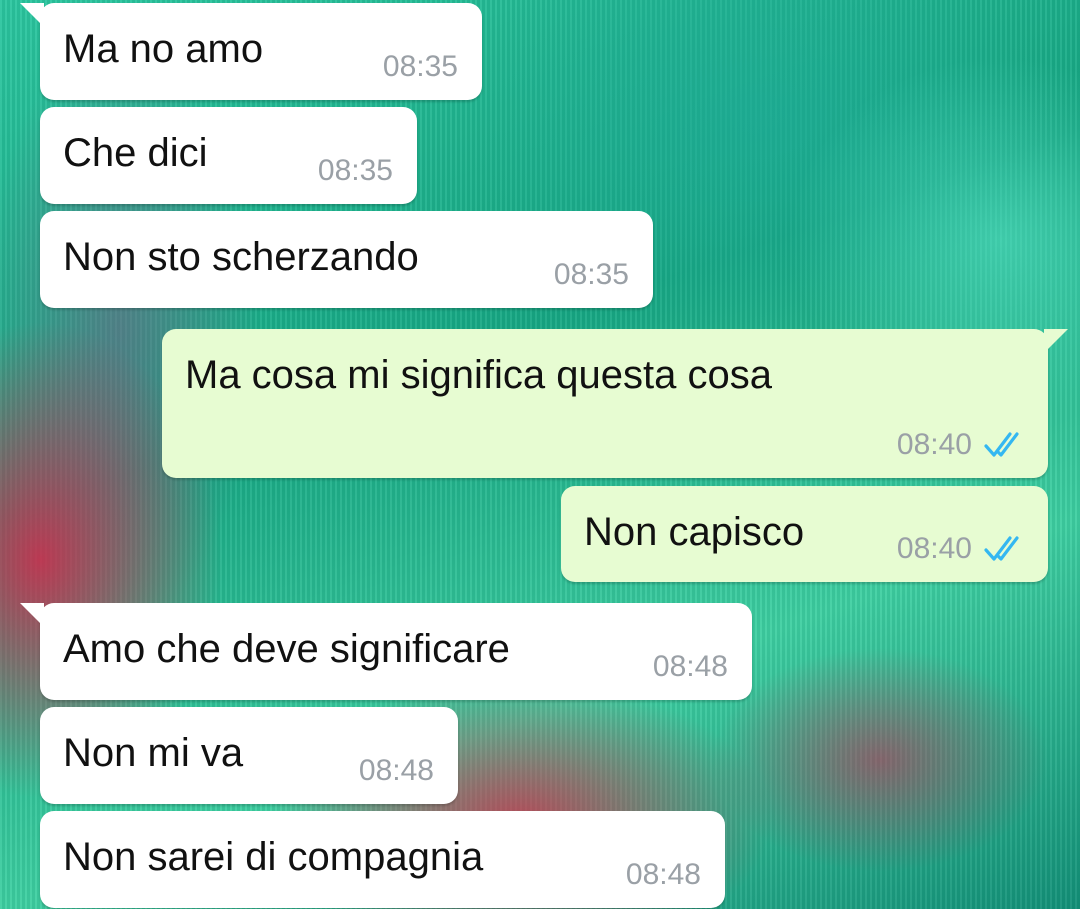 The image size is (1080, 909). I want to click on message-bubble-incoming: Amo che deve significare 08:48, so click(386, 651).